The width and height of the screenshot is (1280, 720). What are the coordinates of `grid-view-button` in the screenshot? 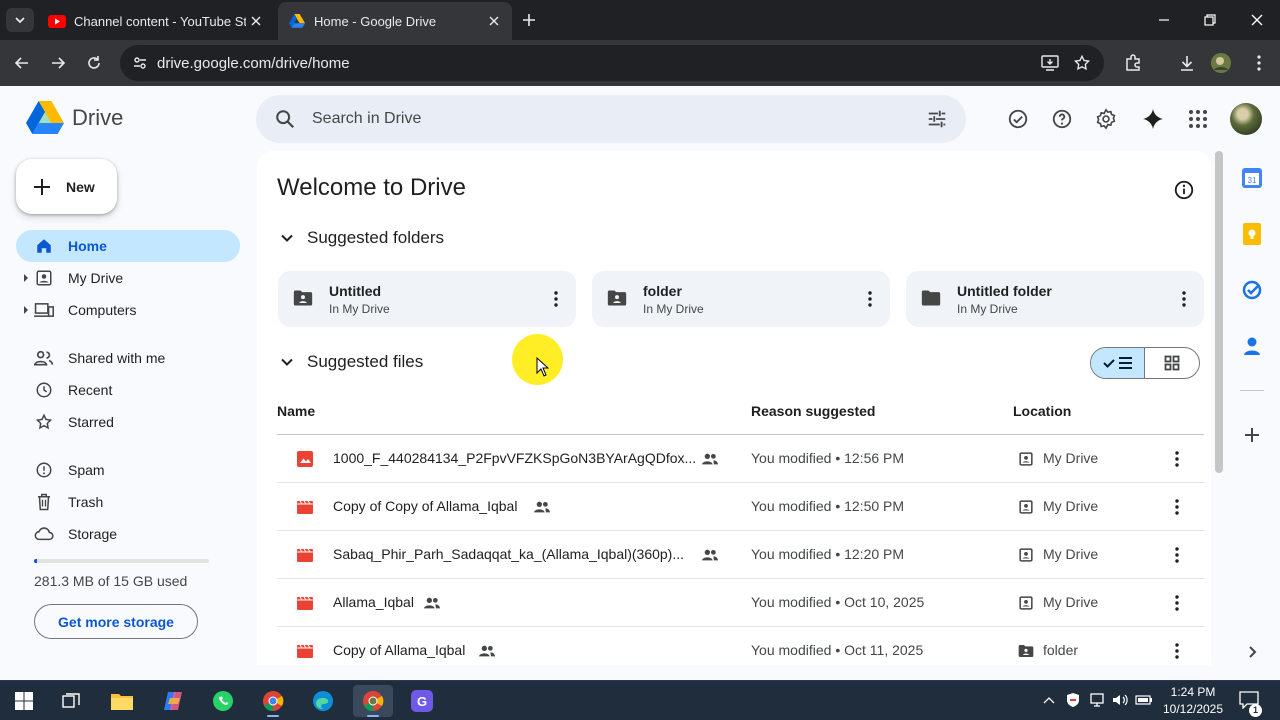 It's located at (1172, 363).